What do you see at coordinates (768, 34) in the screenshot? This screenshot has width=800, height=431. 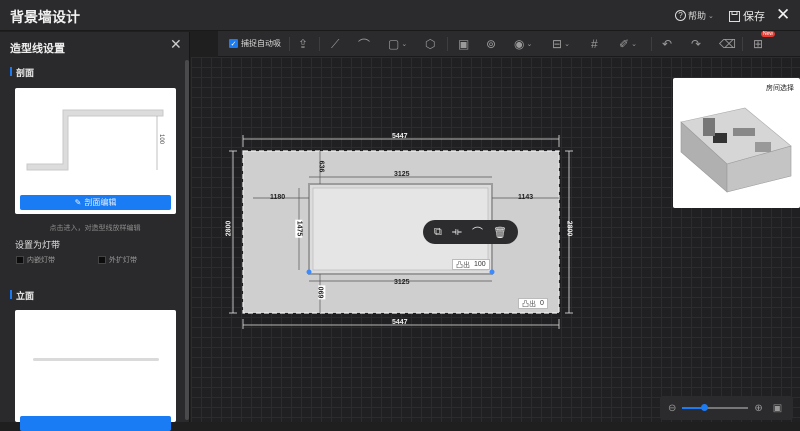 I see `new-badge: New` at bounding box center [768, 34].